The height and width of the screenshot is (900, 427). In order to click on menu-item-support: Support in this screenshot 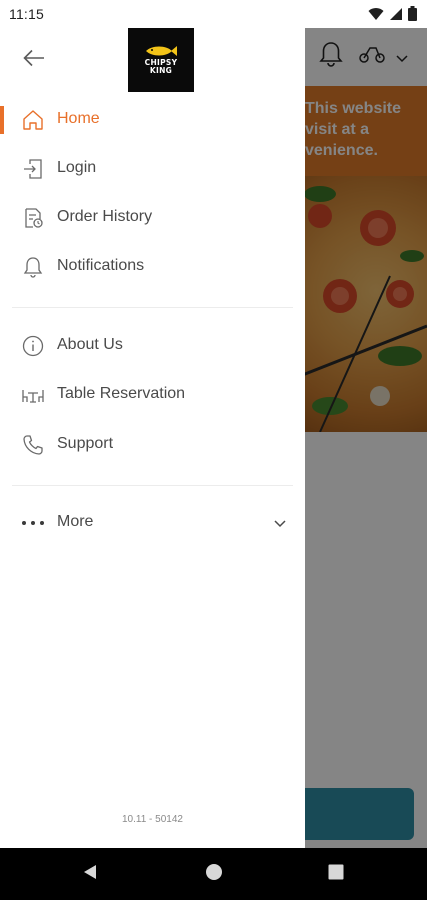, I will do `click(152, 445)`.